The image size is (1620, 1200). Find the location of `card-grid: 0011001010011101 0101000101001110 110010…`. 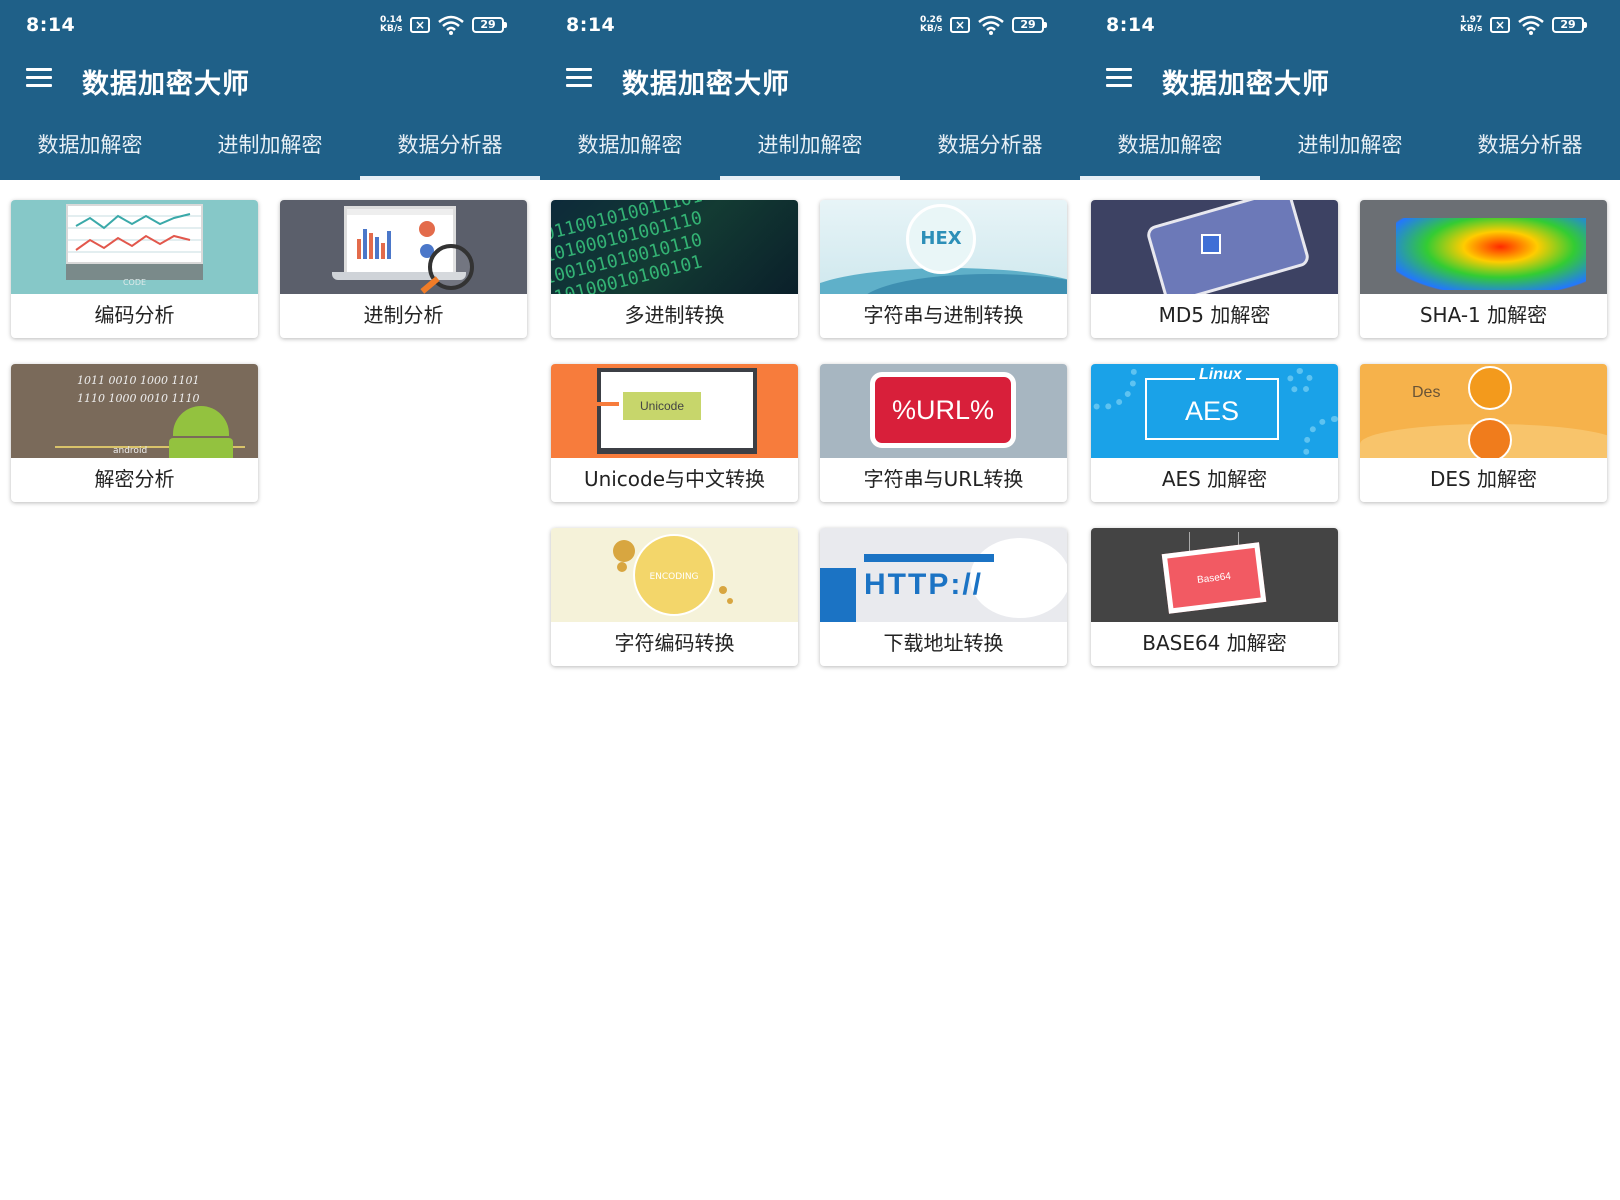

card-grid: 0011001010011101 0101000101001110 110010… is located at coordinates (810, 423).